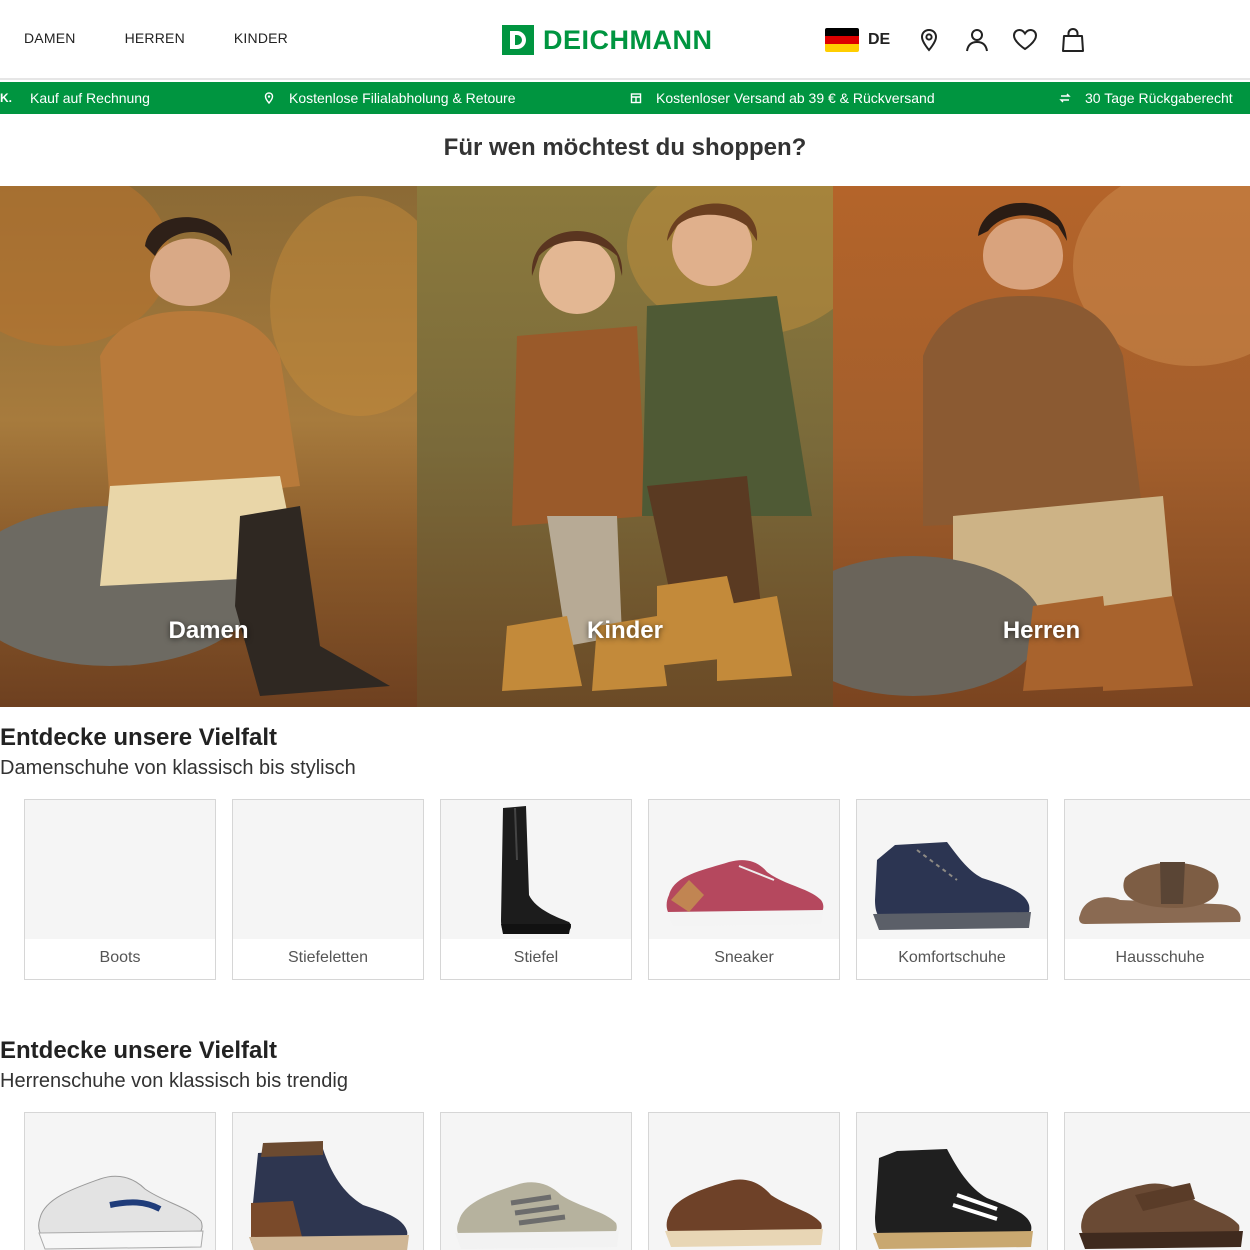 The image size is (1250, 1250). What do you see at coordinates (1065, 98) in the screenshot?
I see `exchange-icon` at bounding box center [1065, 98].